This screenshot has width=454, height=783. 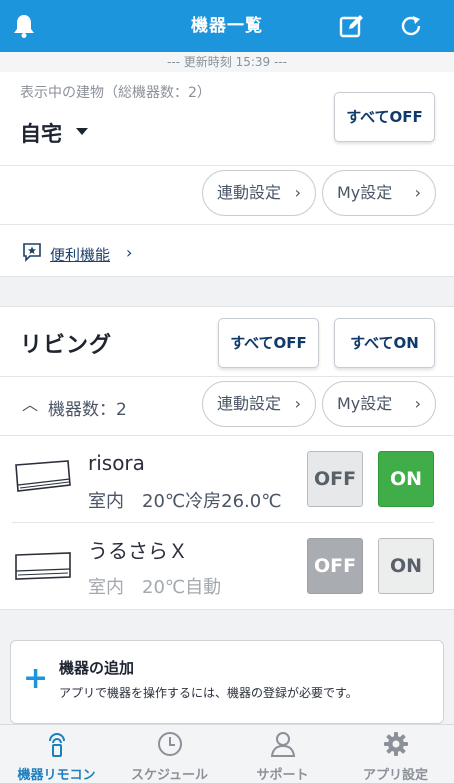 I want to click on person-icon, so click(x=283, y=744).